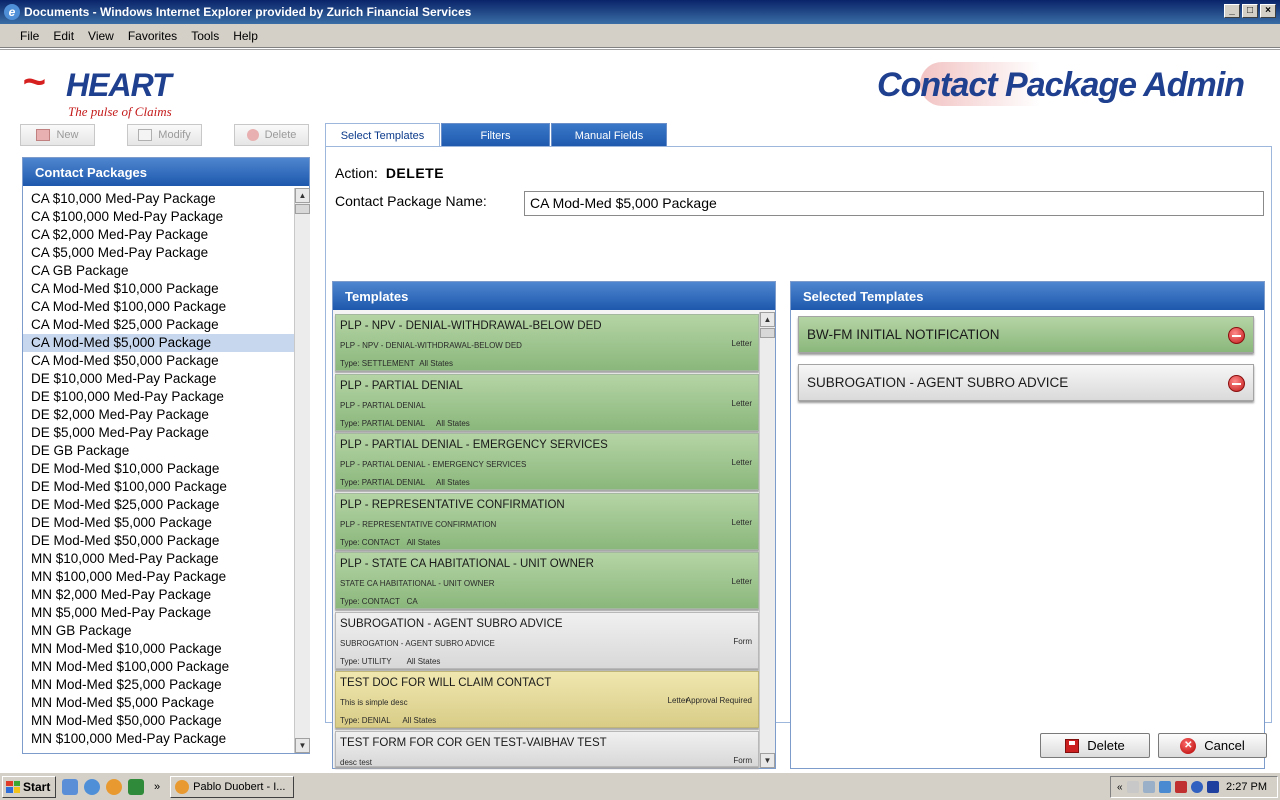  Describe the element at coordinates (159, 217) in the screenshot. I see `list-item: CA $100,000 Med-Pay Package` at that location.